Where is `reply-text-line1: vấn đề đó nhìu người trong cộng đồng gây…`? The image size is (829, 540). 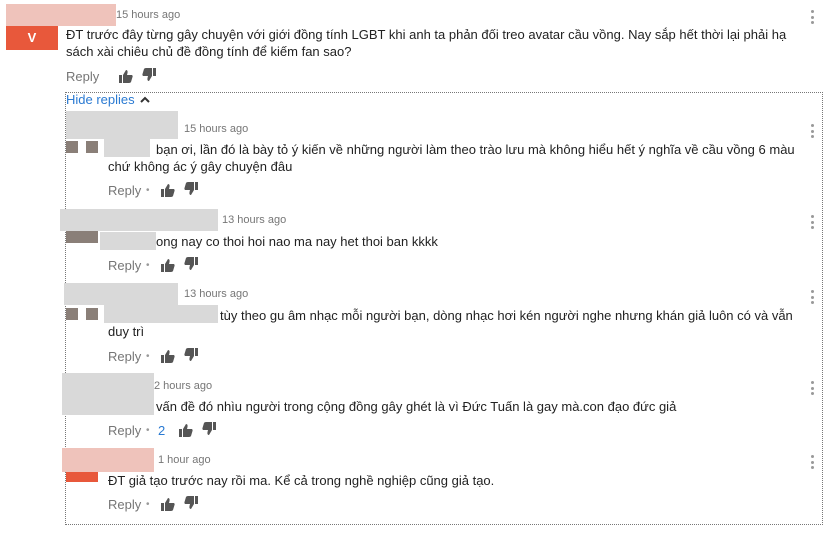
reply-text-line1: vấn đề đó nhìu người trong cộng đồng gây… is located at coordinates (416, 406).